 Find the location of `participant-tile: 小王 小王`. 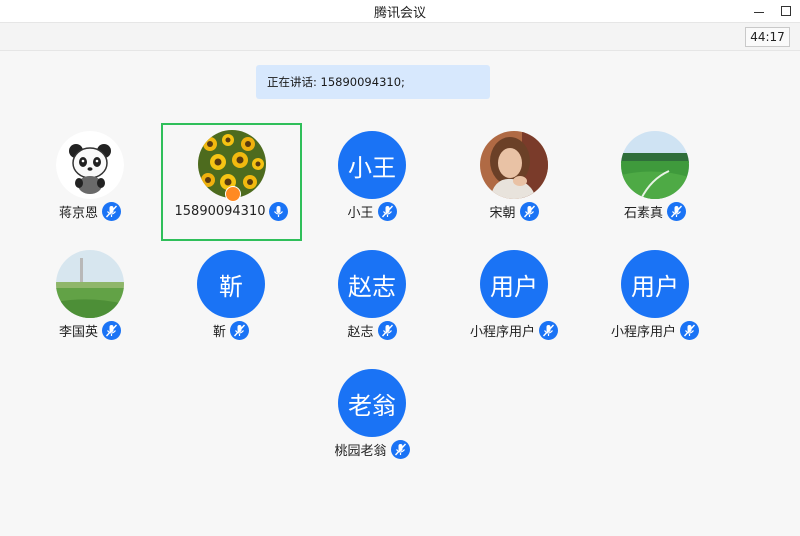

participant-tile: 小王 小王 is located at coordinates (372, 183).